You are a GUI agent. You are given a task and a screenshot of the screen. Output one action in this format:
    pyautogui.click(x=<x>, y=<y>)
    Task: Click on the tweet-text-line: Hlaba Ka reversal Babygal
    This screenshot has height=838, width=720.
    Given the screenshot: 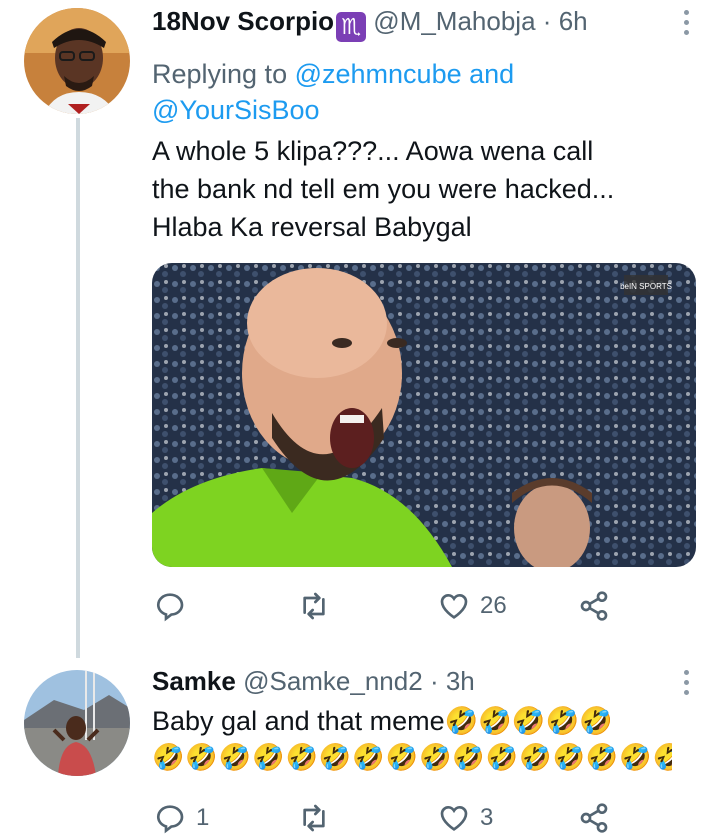 What is the action you would take?
    pyautogui.click(x=312, y=227)
    